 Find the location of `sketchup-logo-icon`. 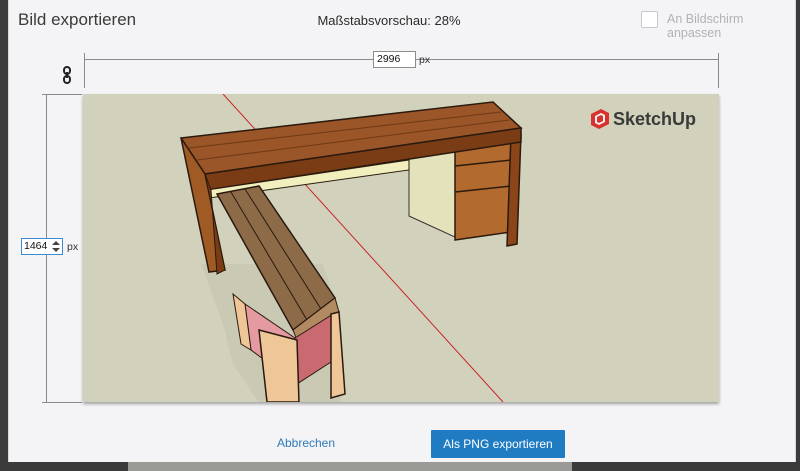

sketchup-logo-icon is located at coordinates (600, 119).